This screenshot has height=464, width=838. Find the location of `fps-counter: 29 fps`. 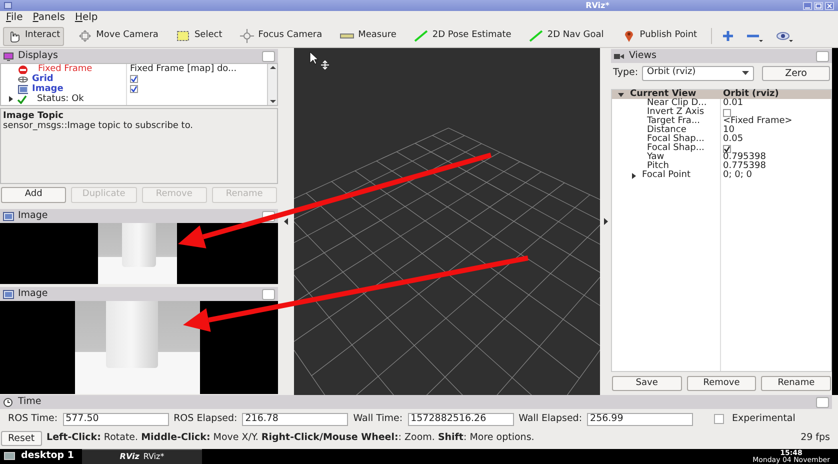

fps-counter: 29 fps is located at coordinates (815, 437).